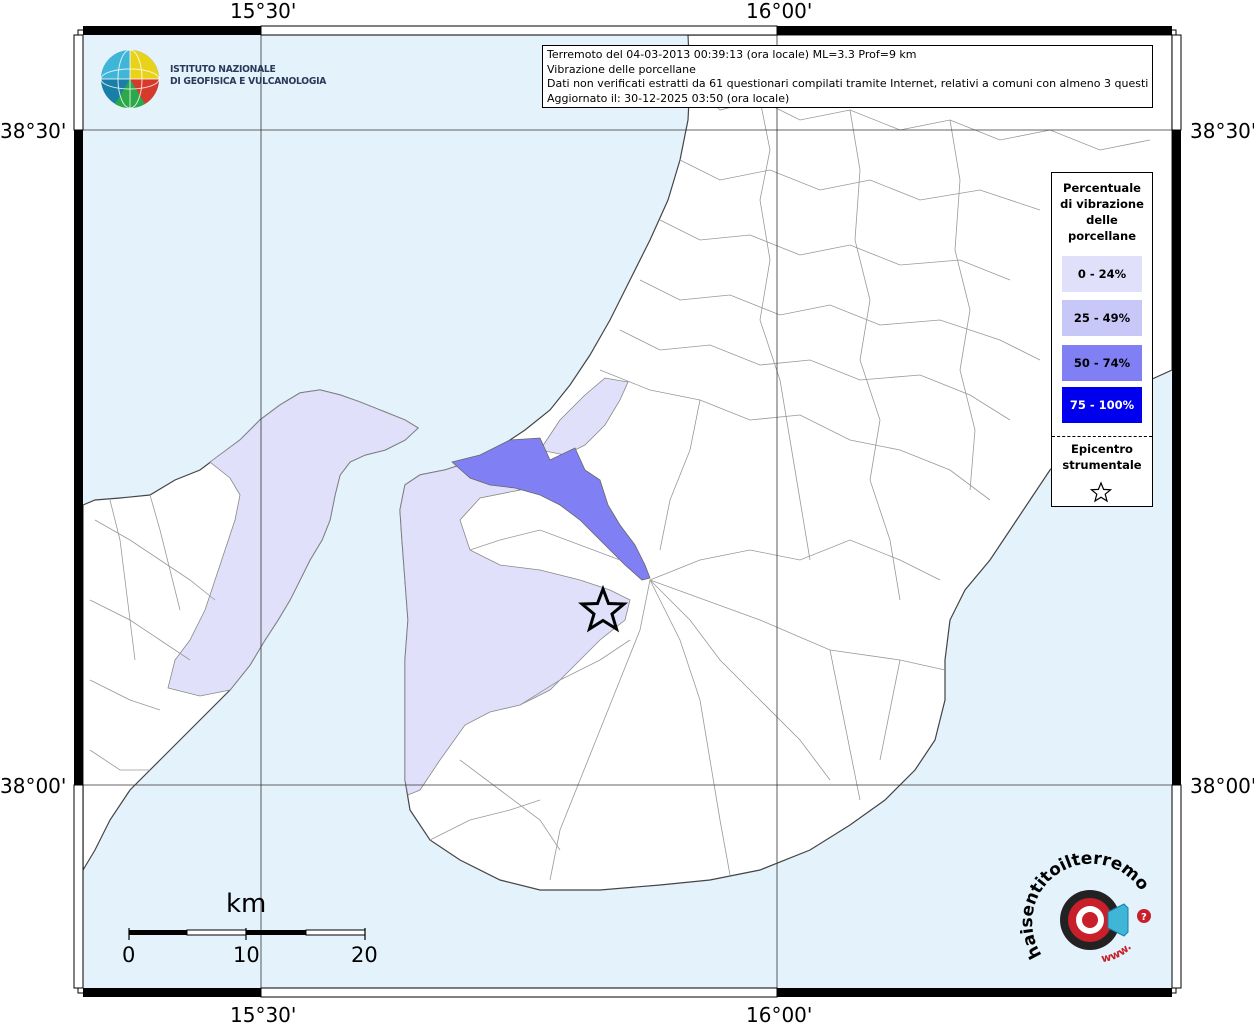 Image resolution: width=1254 pixels, height=1027 pixels. Describe the element at coordinates (621, 69) in the screenshot. I see `map-parameter: Vibrazione delle porcellane` at that location.